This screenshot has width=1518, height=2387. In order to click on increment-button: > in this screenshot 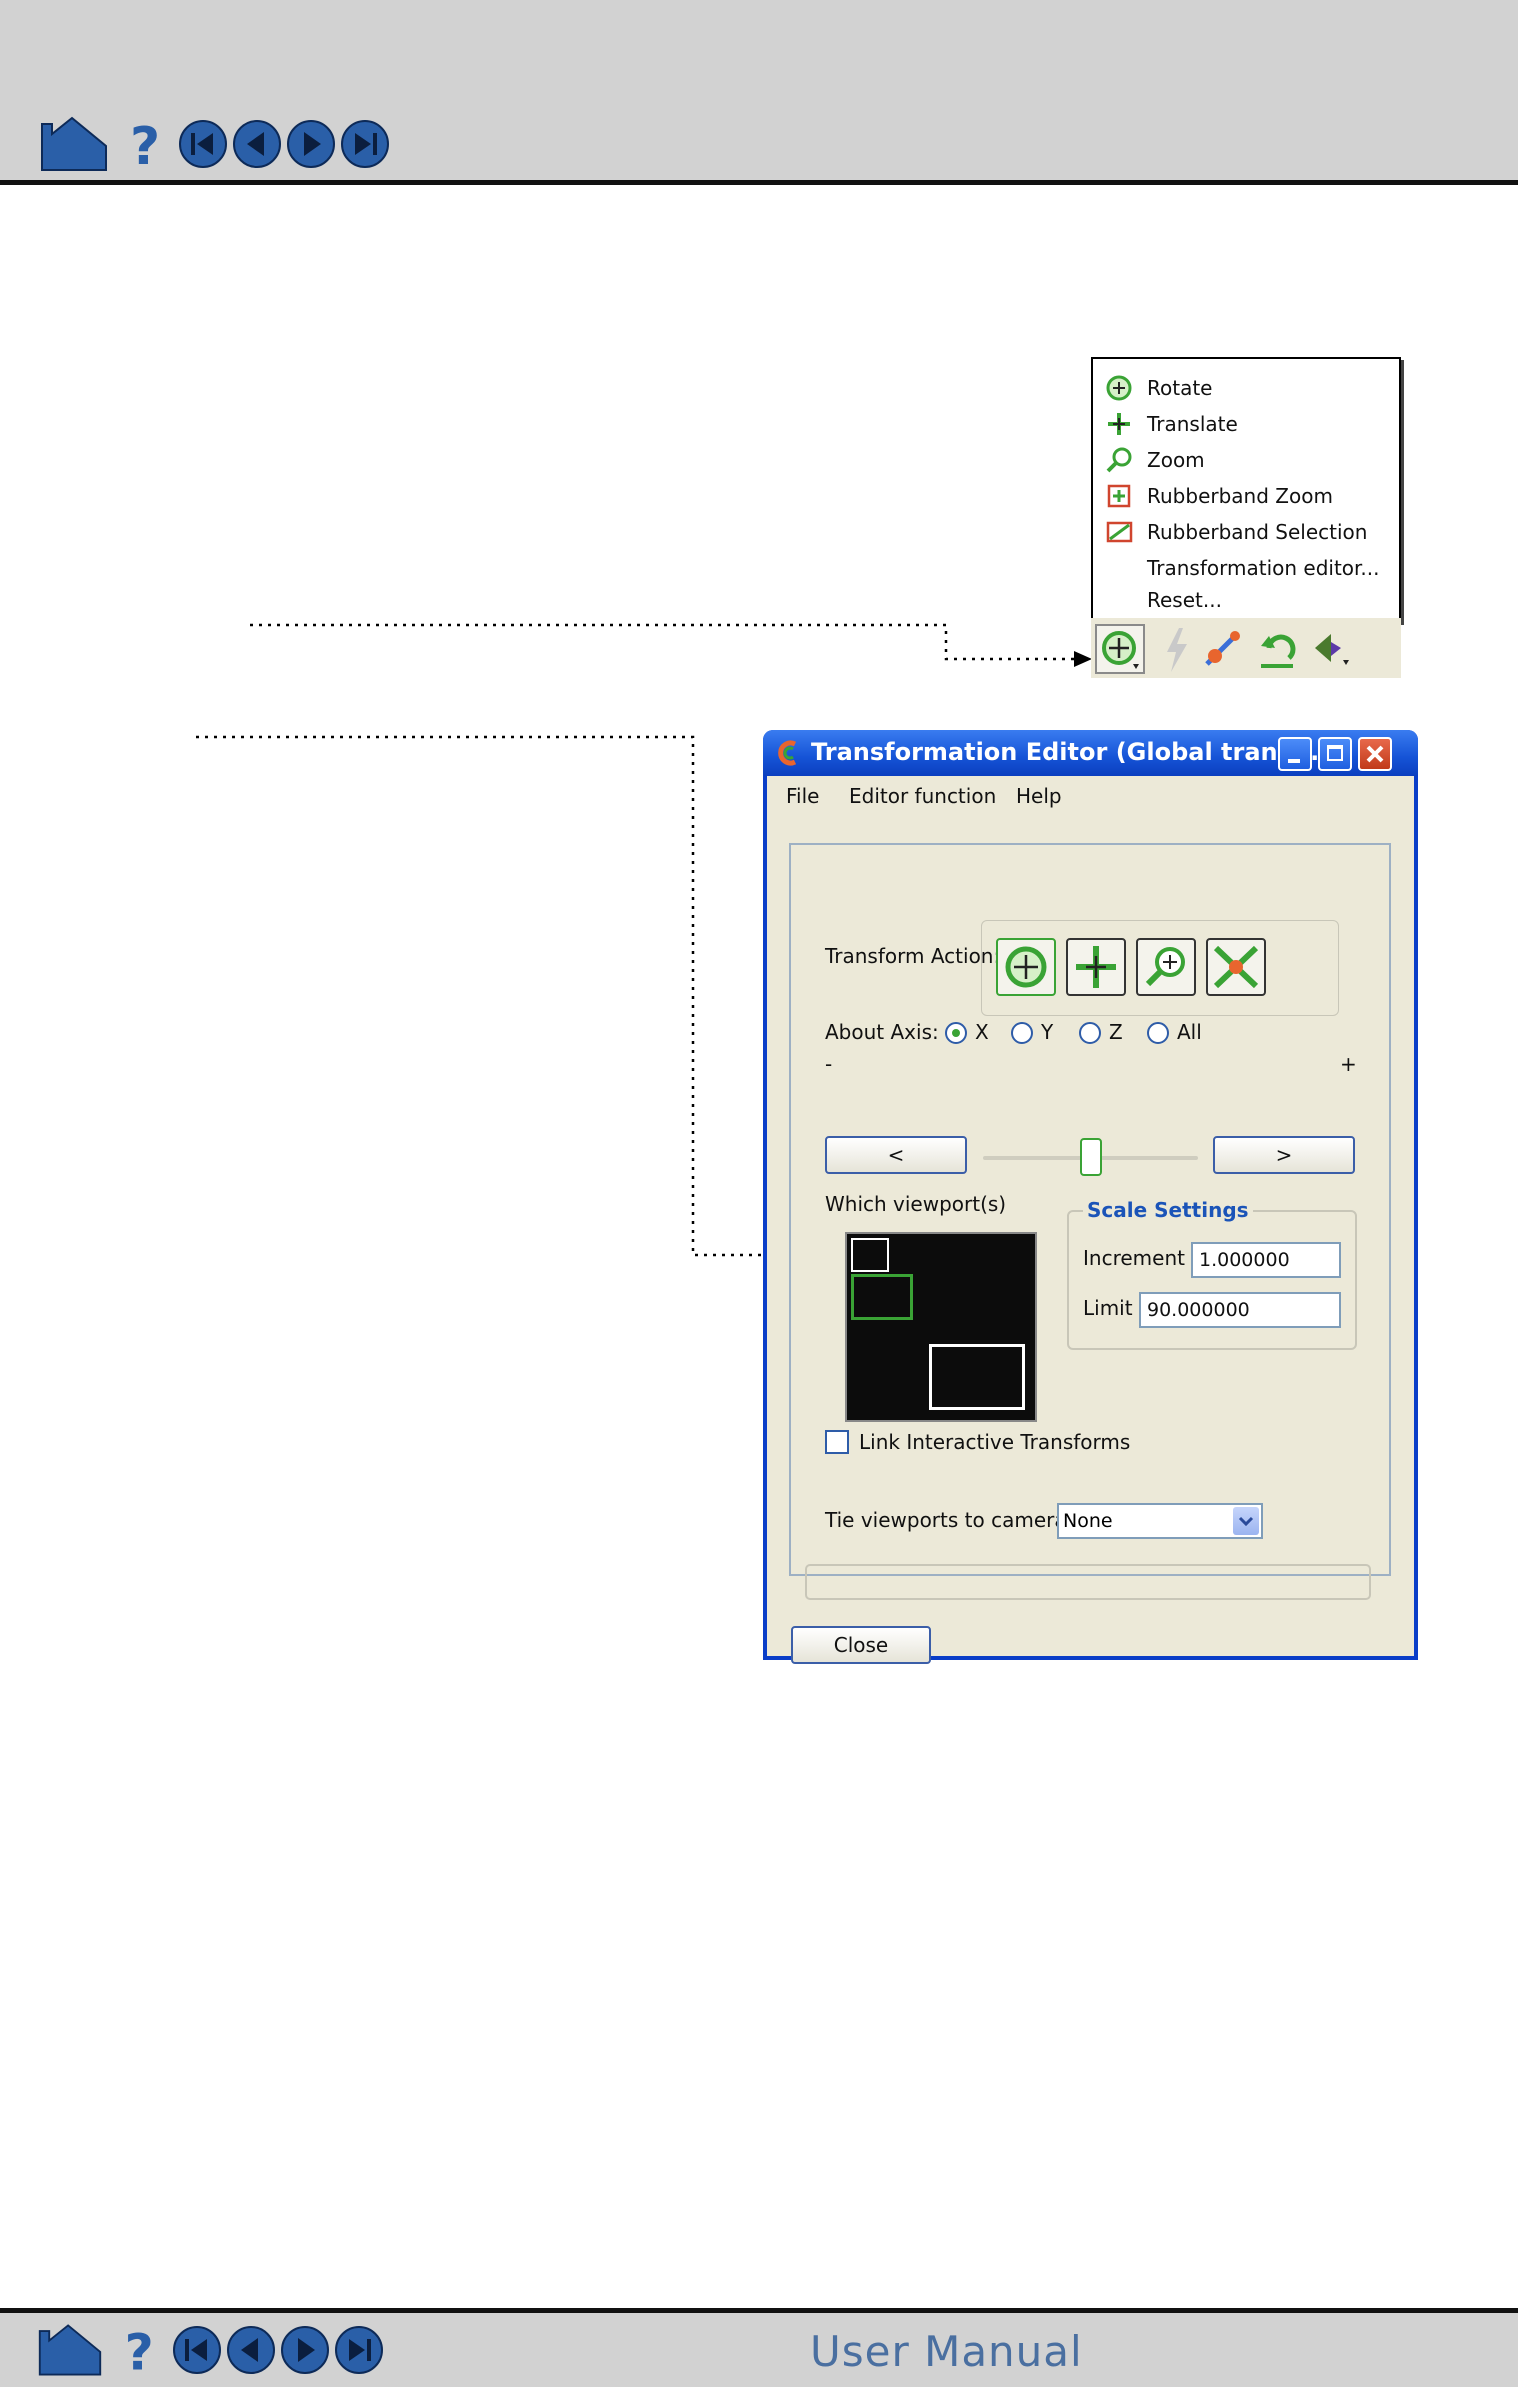, I will do `click(1284, 1155)`.